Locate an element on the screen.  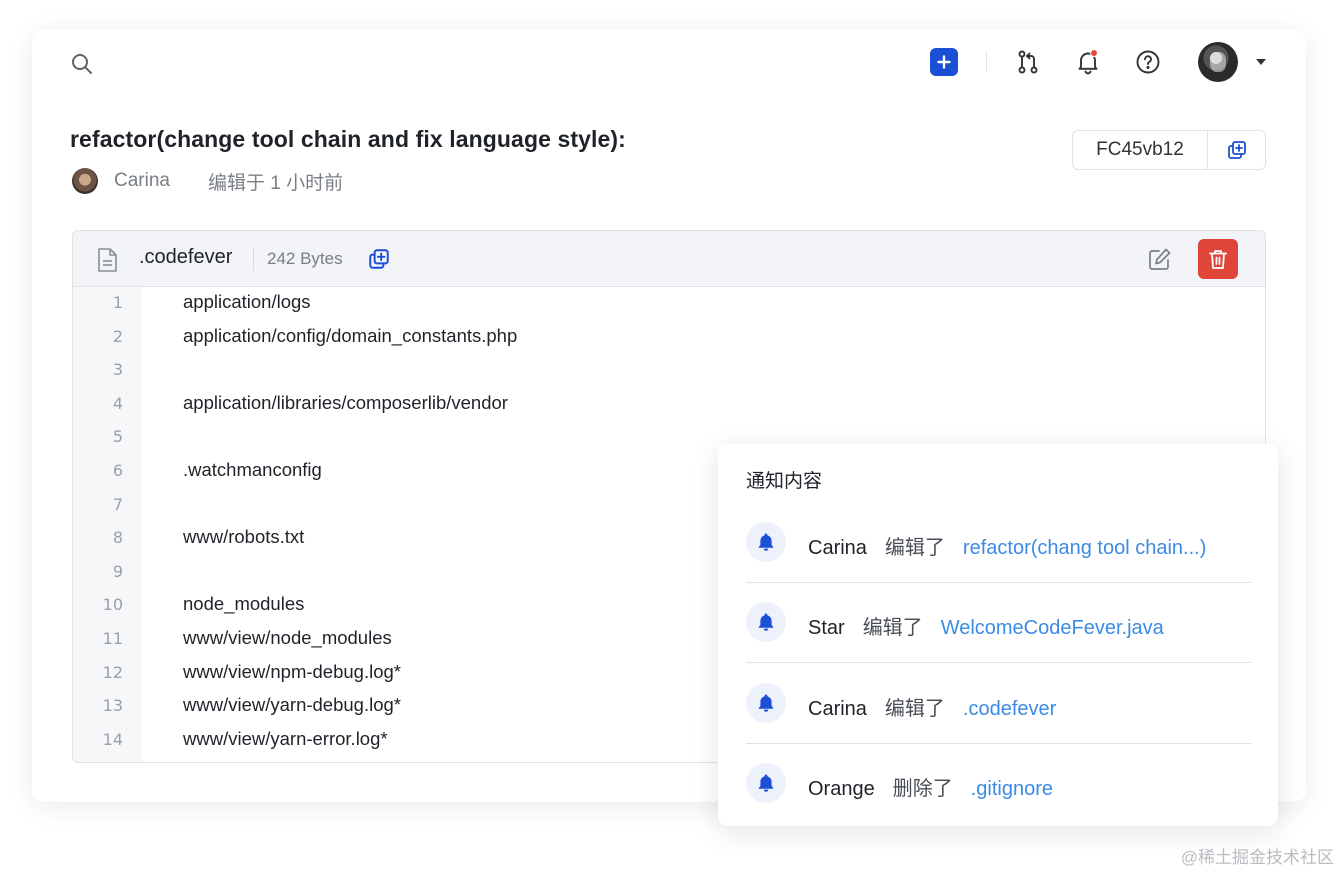
file-header-divider is located at coordinates (253, 259).